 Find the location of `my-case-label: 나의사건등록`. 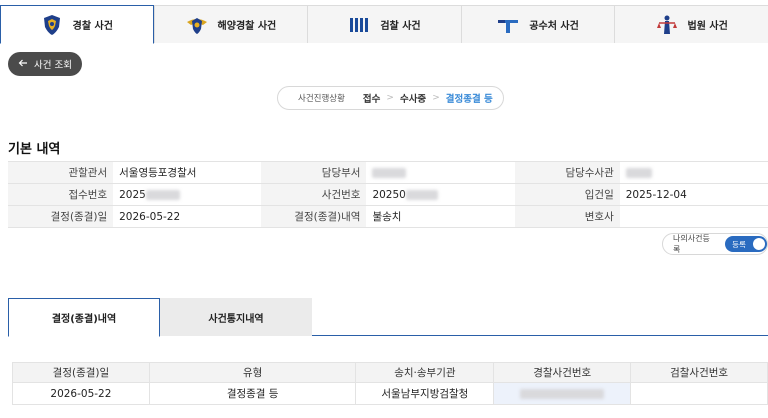

my-case-label: 나의사건등록 is located at coordinates (691, 244).